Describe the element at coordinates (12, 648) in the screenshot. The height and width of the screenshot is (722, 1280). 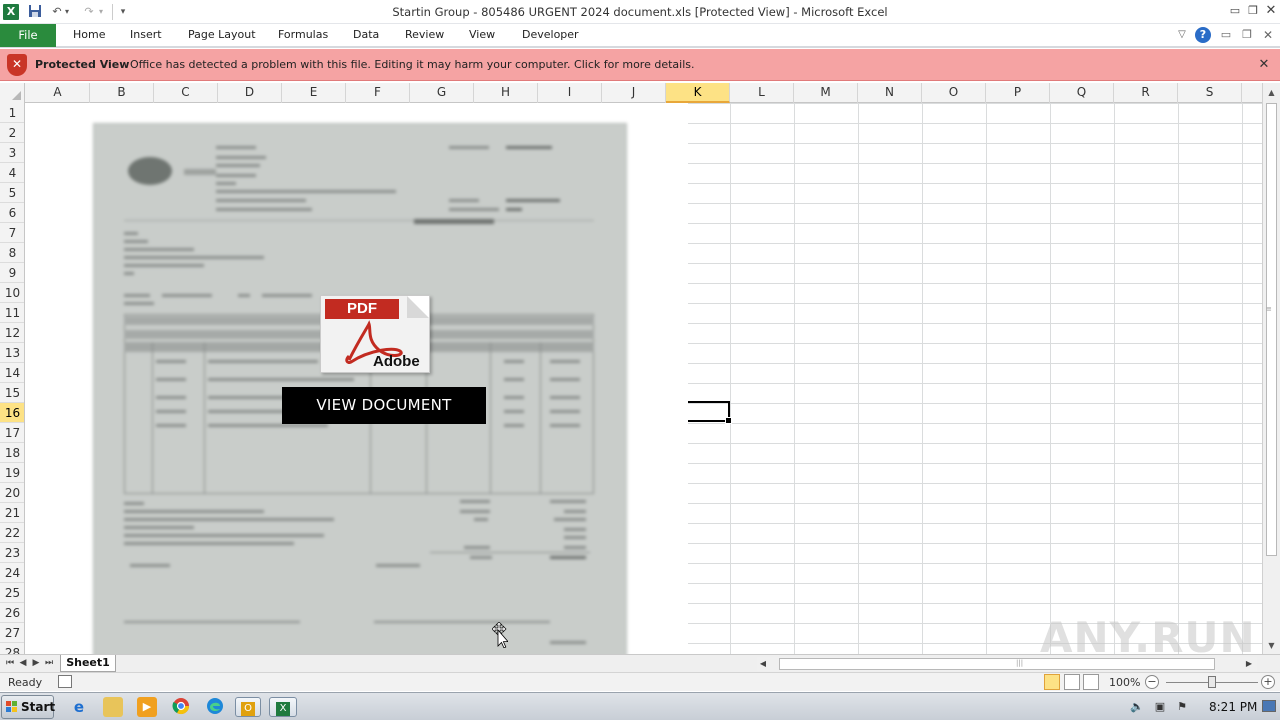
I see `row-header-28: 28` at that location.